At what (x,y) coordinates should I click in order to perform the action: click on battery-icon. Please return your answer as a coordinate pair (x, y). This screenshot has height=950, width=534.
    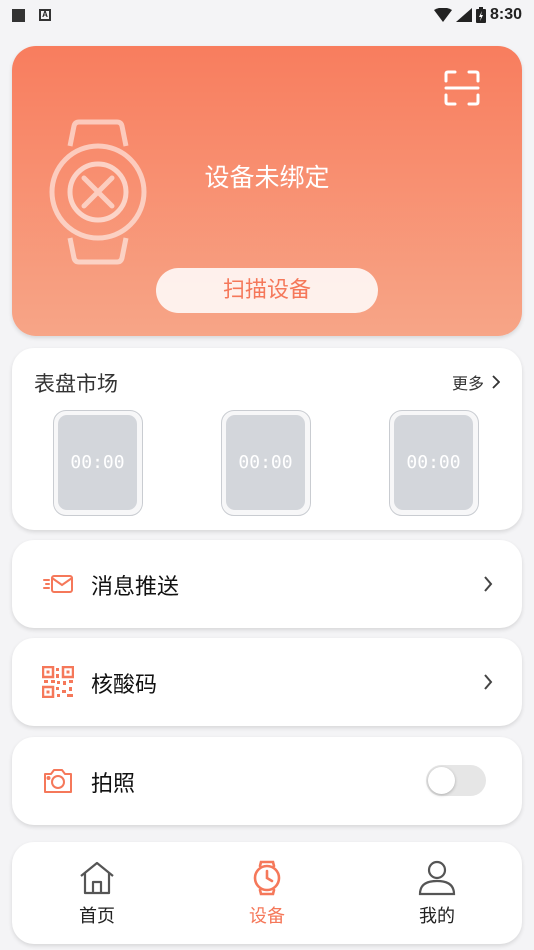
    Looking at the image, I should click on (480, 15).